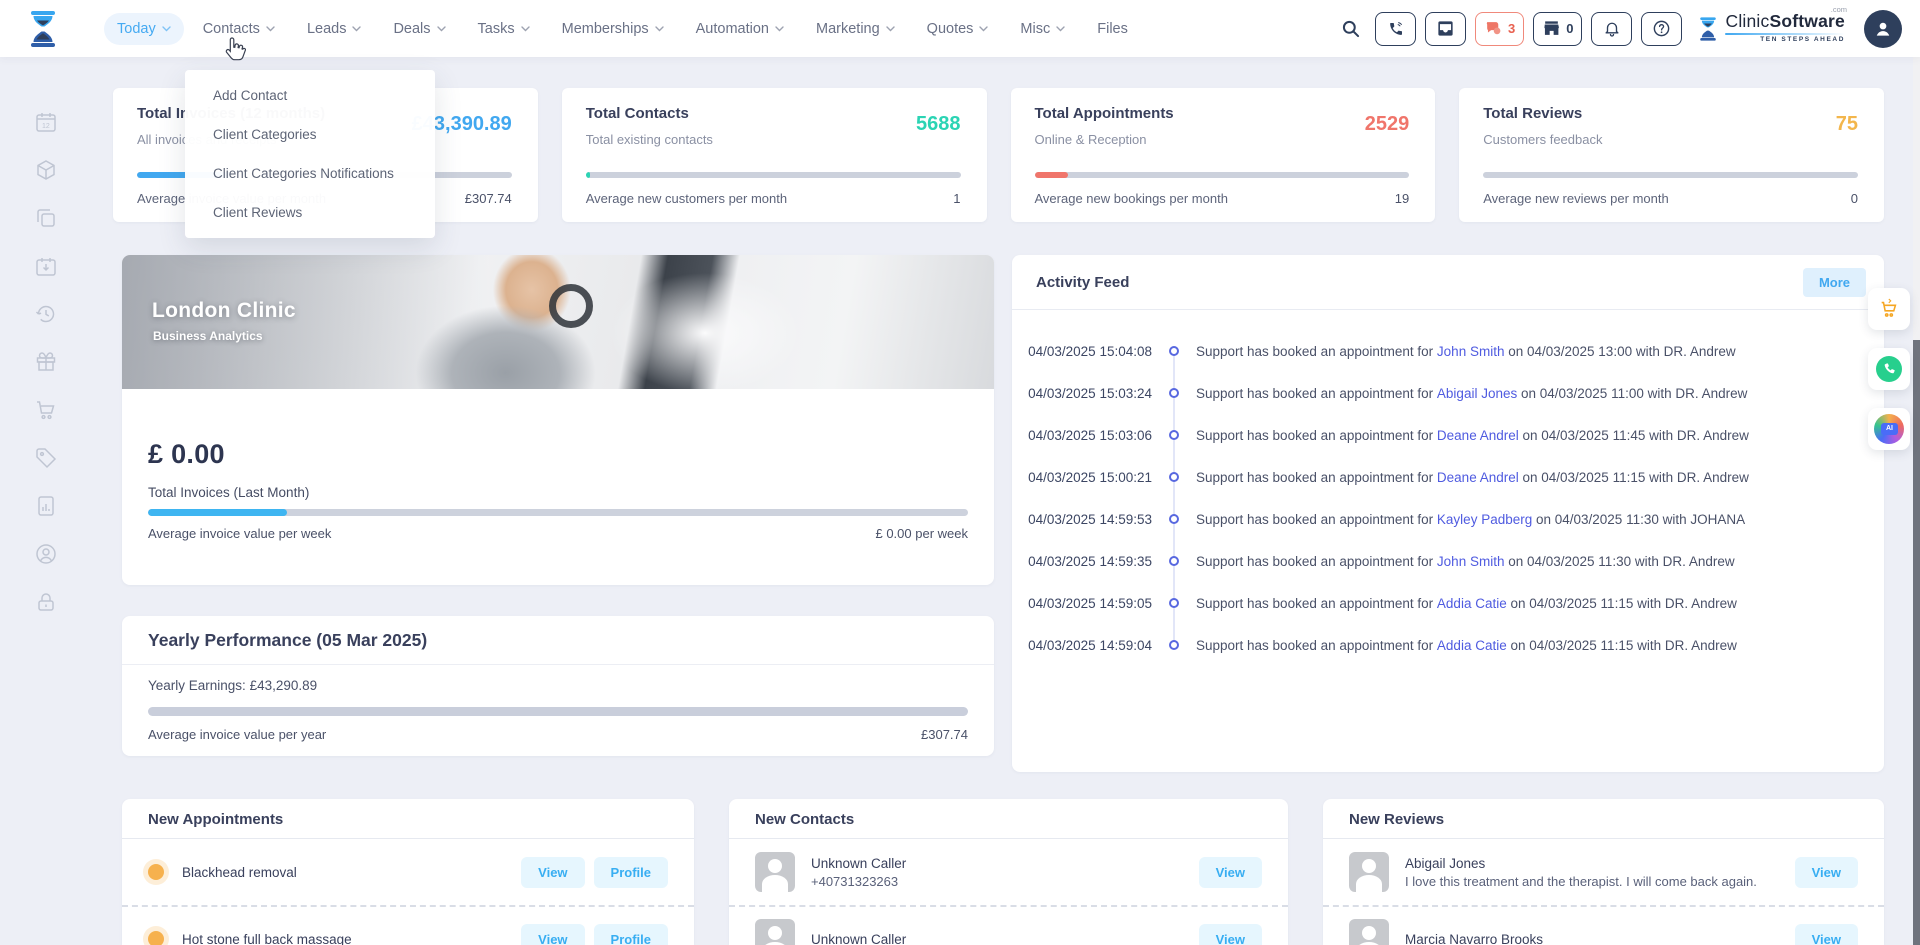 This screenshot has height=945, width=1920. I want to click on contact-avatar, so click(775, 872).